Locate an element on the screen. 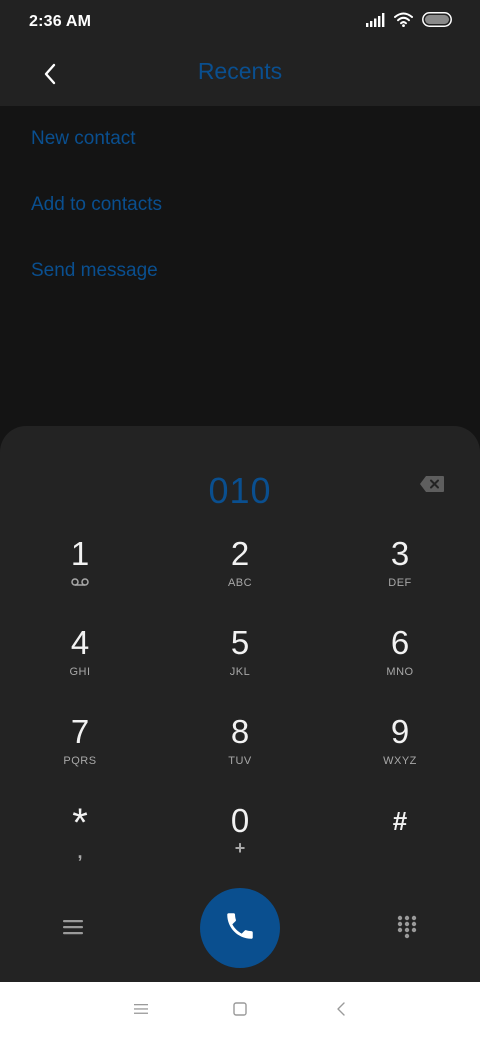 The width and height of the screenshot is (480, 1040). call-button is located at coordinates (240, 928).